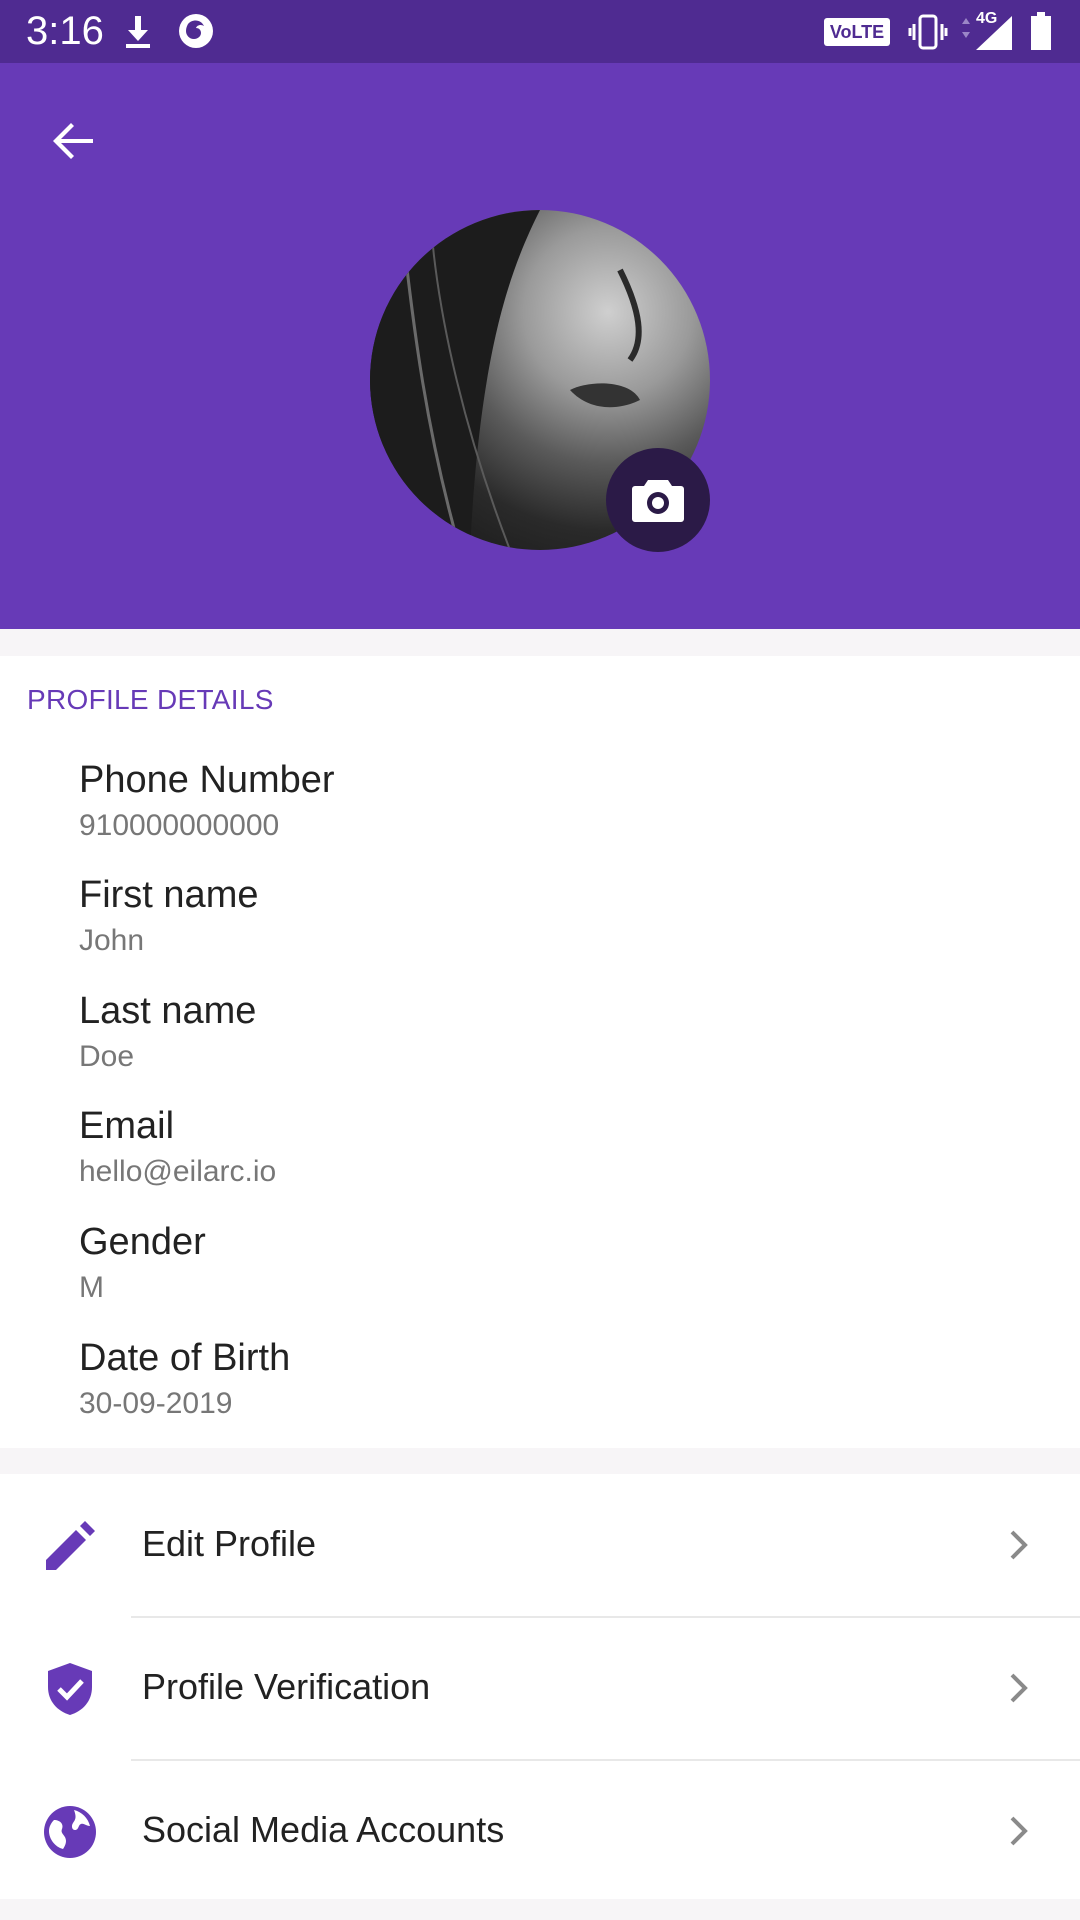  I want to click on arrow-left-icon, so click(73, 141).